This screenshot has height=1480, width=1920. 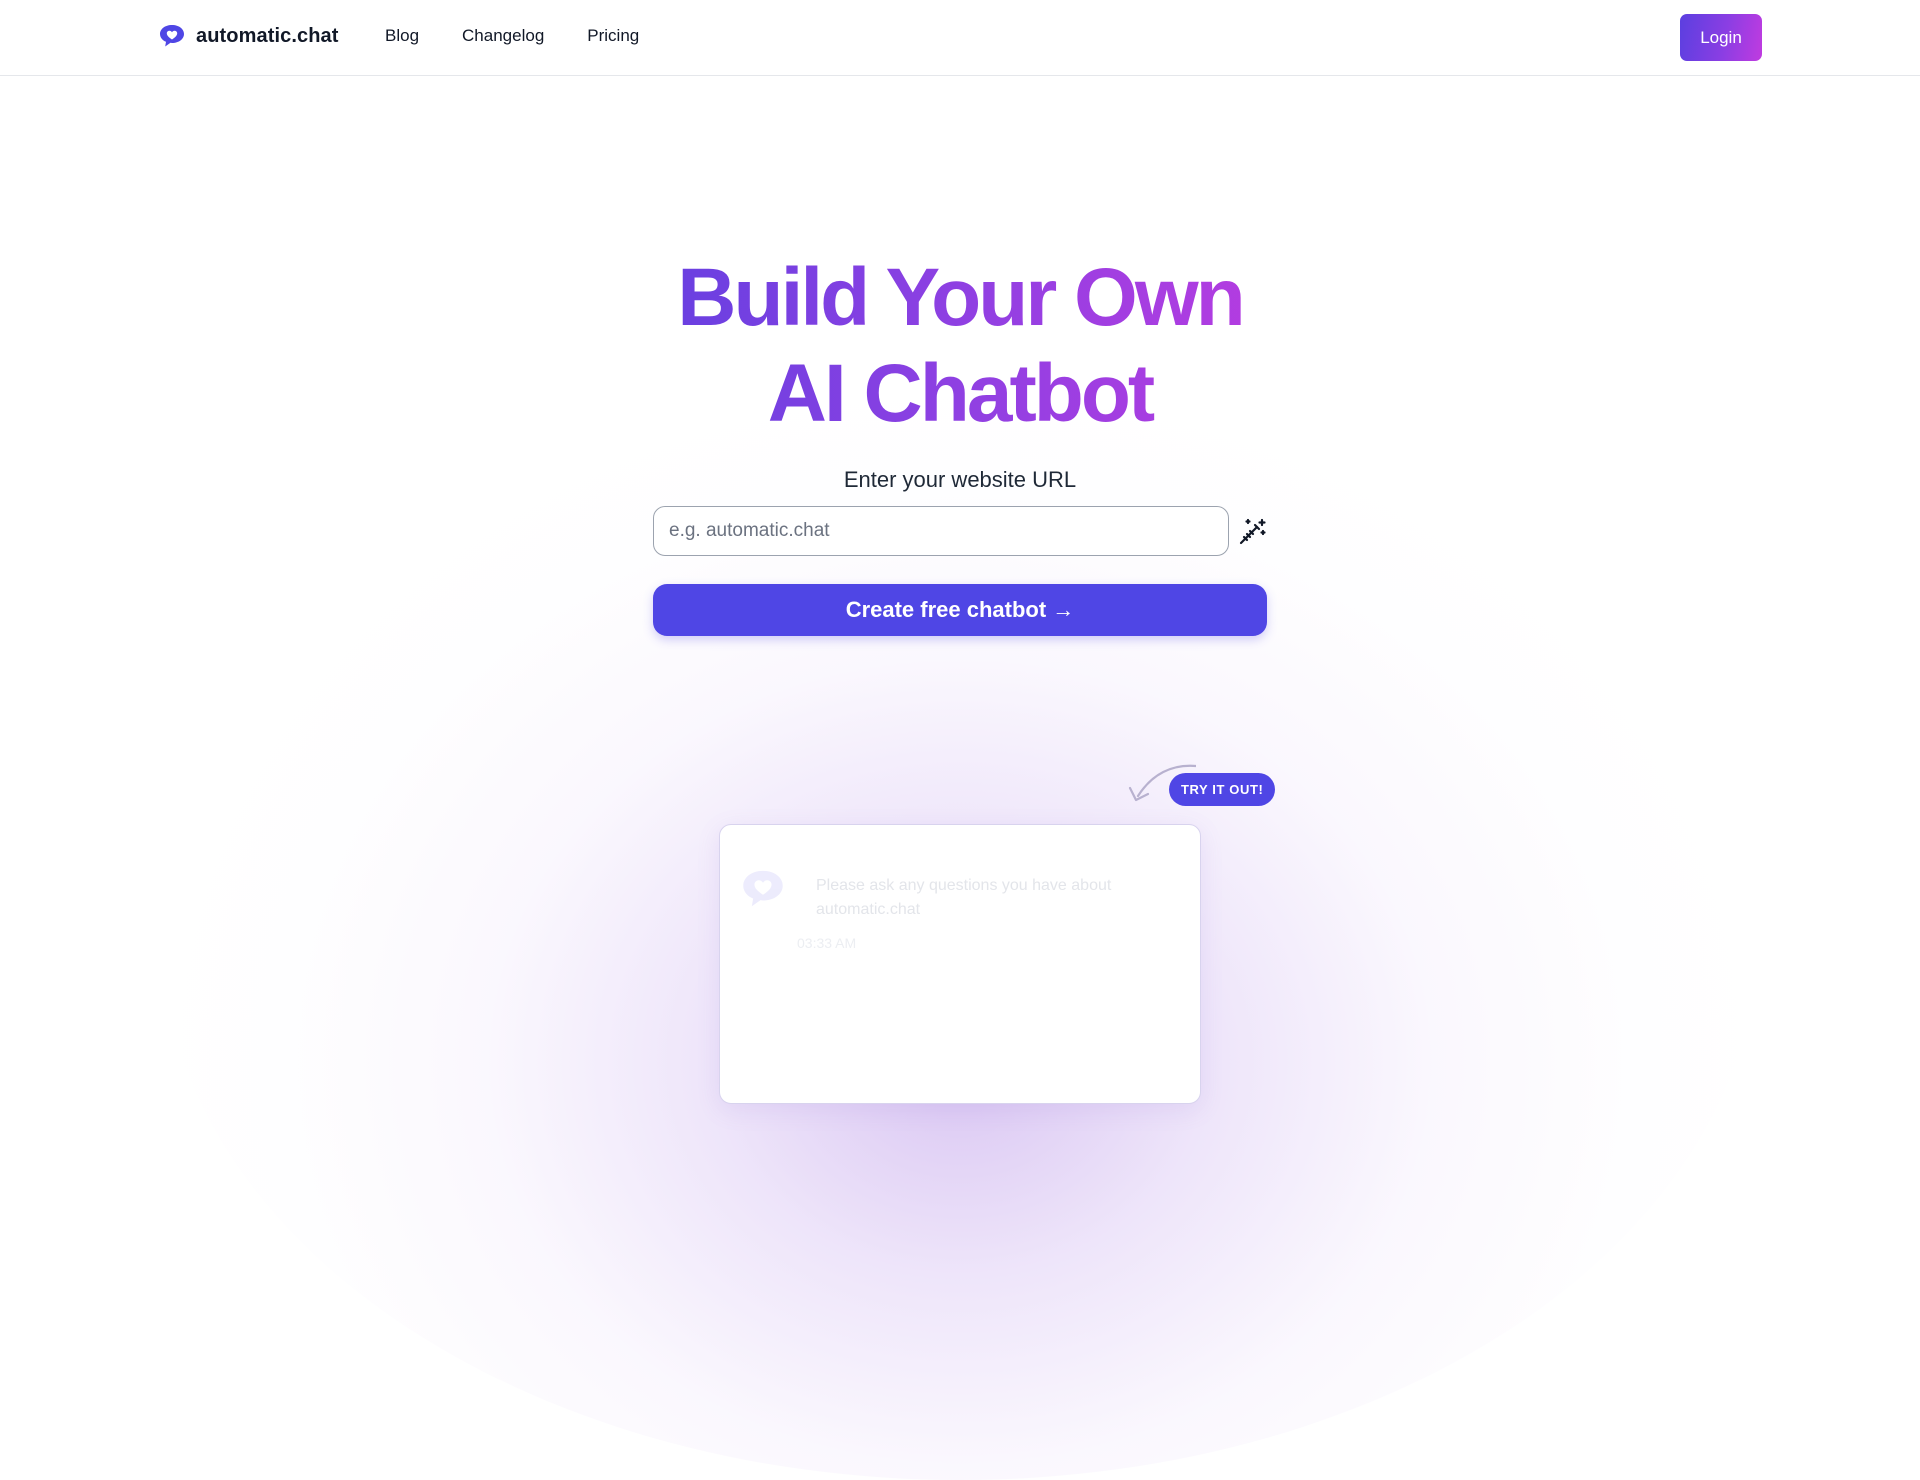 What do you see at coordinates (503, 36) in the screenshot?
I see `nav-link-changelog: Changelog` at bounding box center [503, 36].